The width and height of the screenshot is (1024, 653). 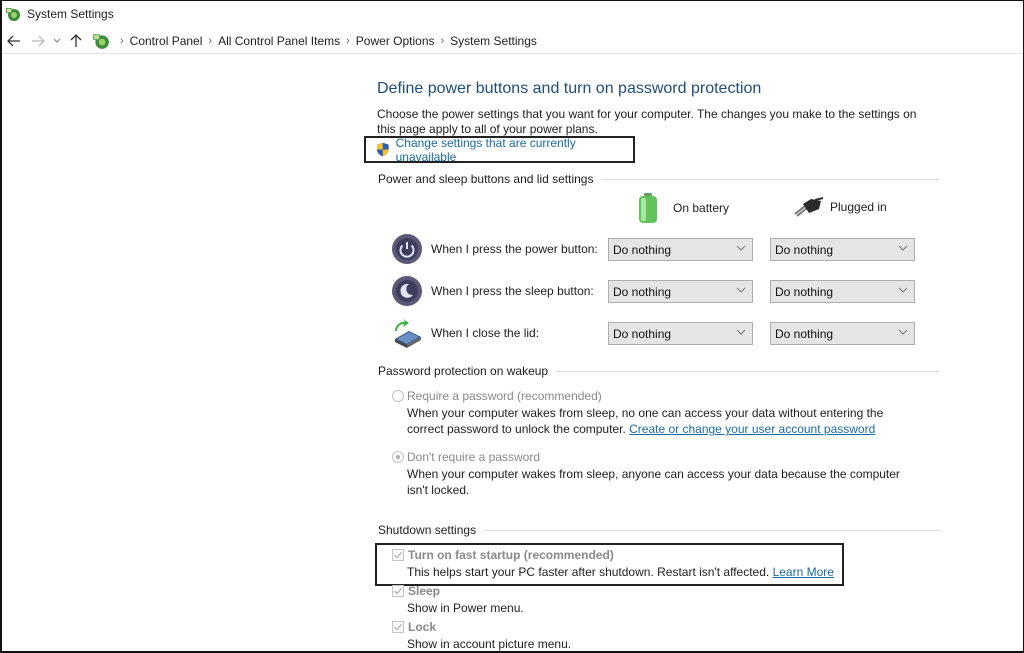 I want to click on laptop-lid-icon, so click(x=408, y=333).